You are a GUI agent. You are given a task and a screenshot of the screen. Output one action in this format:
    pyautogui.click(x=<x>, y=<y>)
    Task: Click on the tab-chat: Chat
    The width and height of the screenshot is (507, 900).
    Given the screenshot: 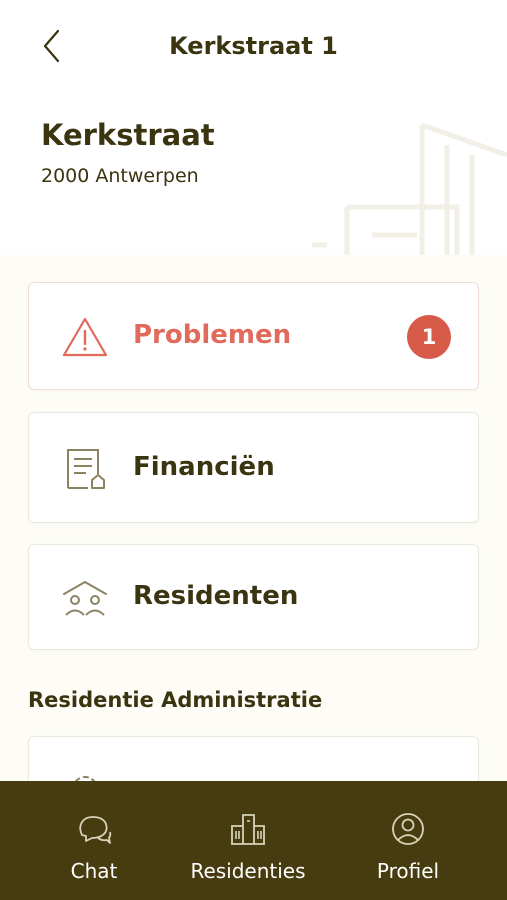 What is the action you would take?
    pyautogui.click(x=94, y=840)
    